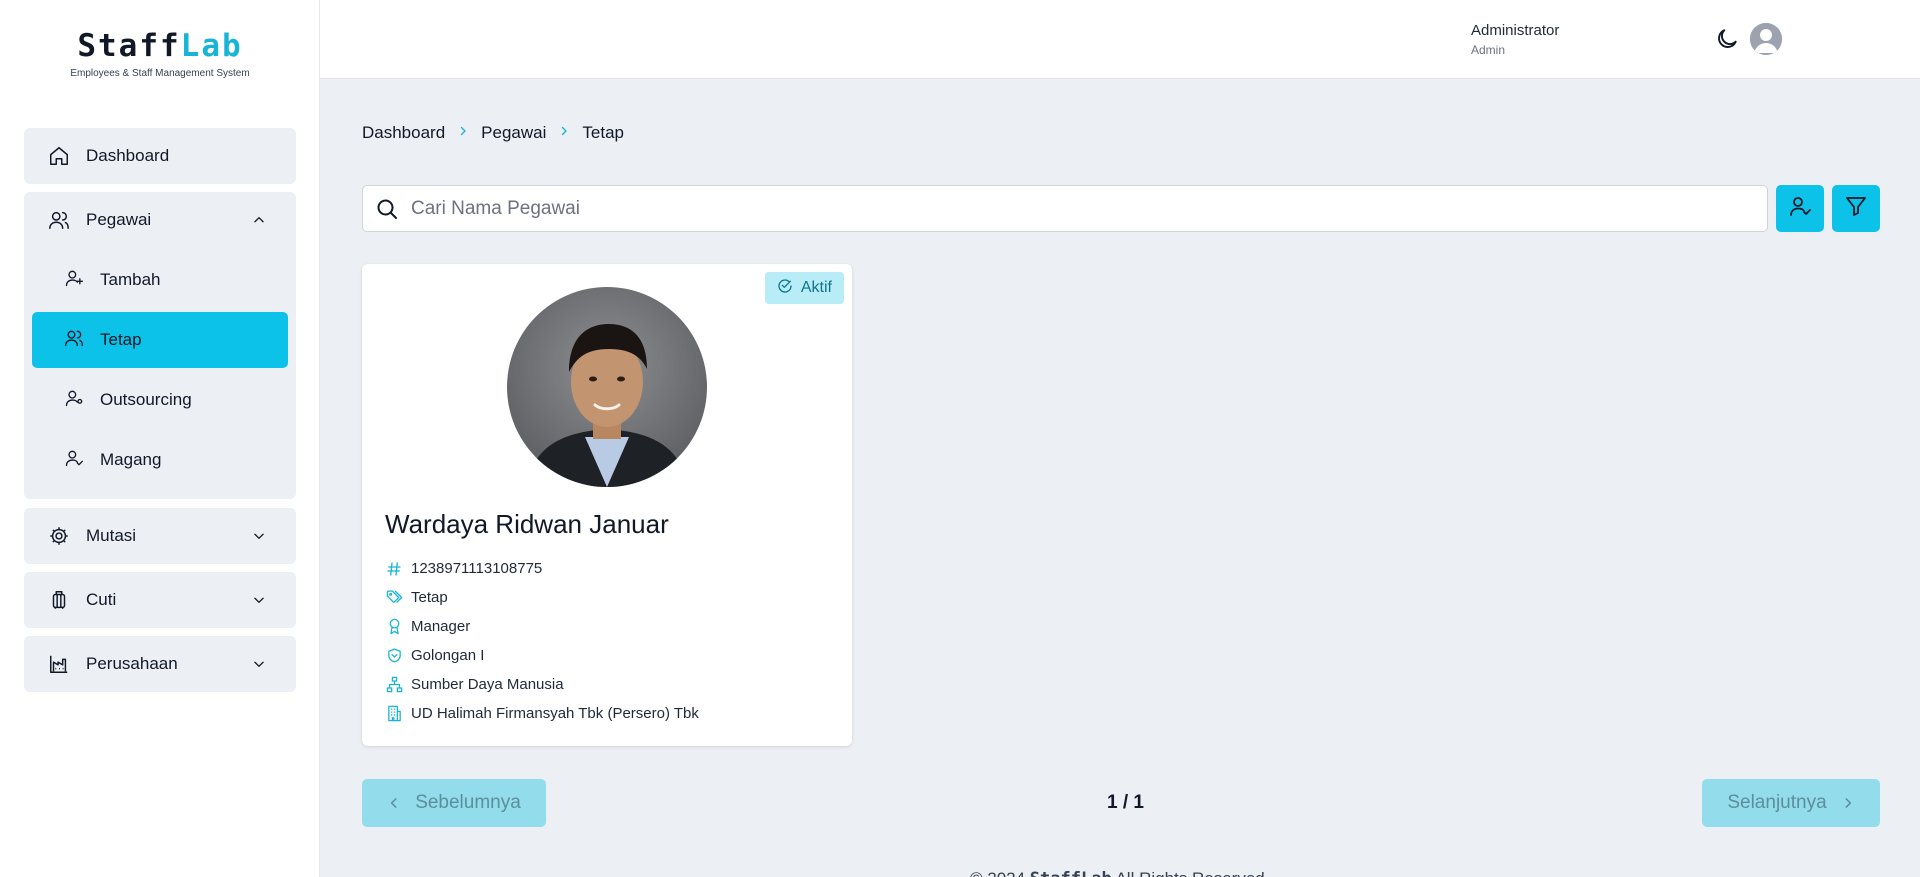 The width and height of the screenshot is (1920, 877). What do you see at coordinates (1071, 873) in the screenshot?
I see `footer-brand: StaffLab` at bounding box center [1071, 873].